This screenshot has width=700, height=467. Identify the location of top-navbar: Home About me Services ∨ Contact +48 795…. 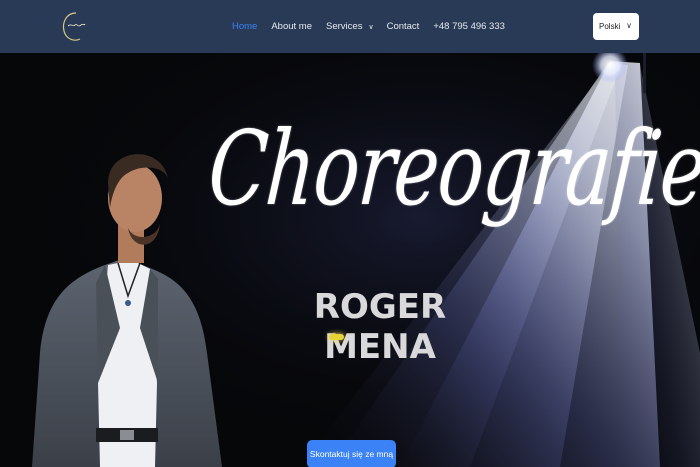
(350, 26).